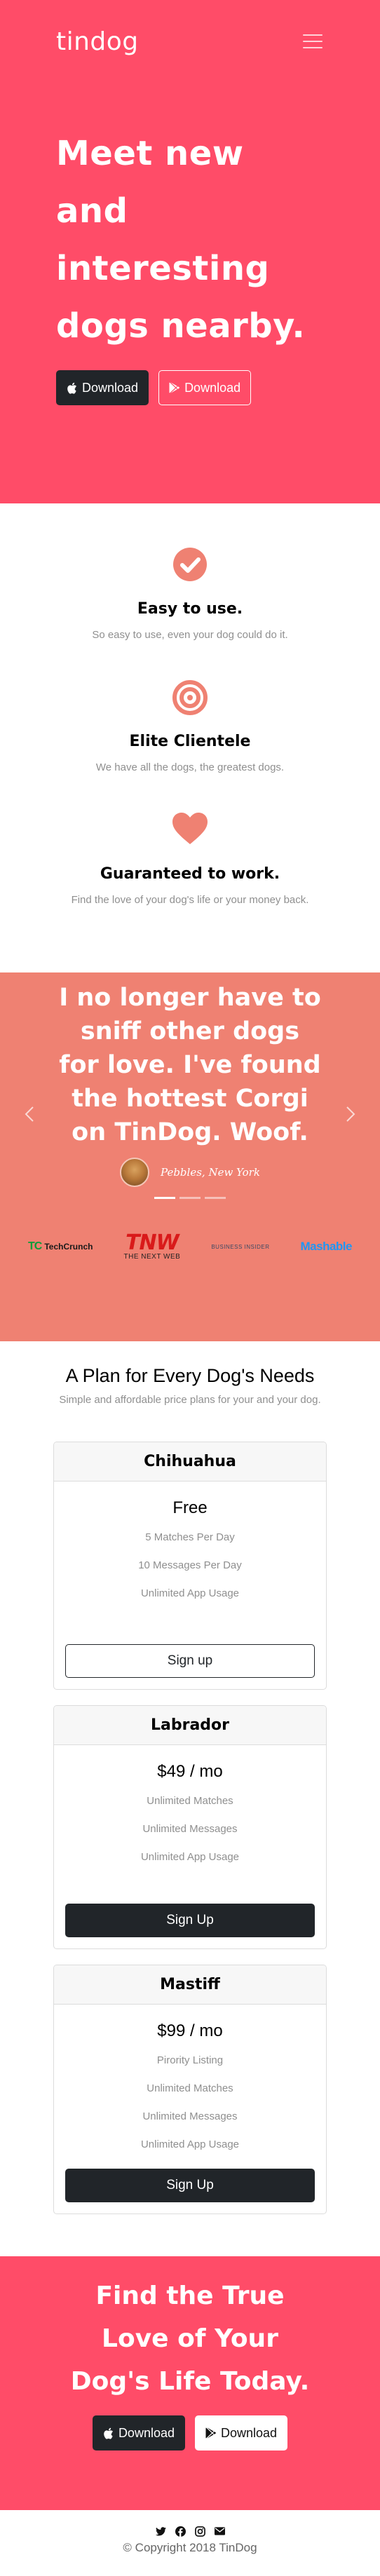 Image resolution: width=380 pixels, height=2576 pixels. What do you see at coordinates (190, 2060) in the screenshot?
I see `plan-feature: Pirority Listing` at bounding box center [190, 2060].